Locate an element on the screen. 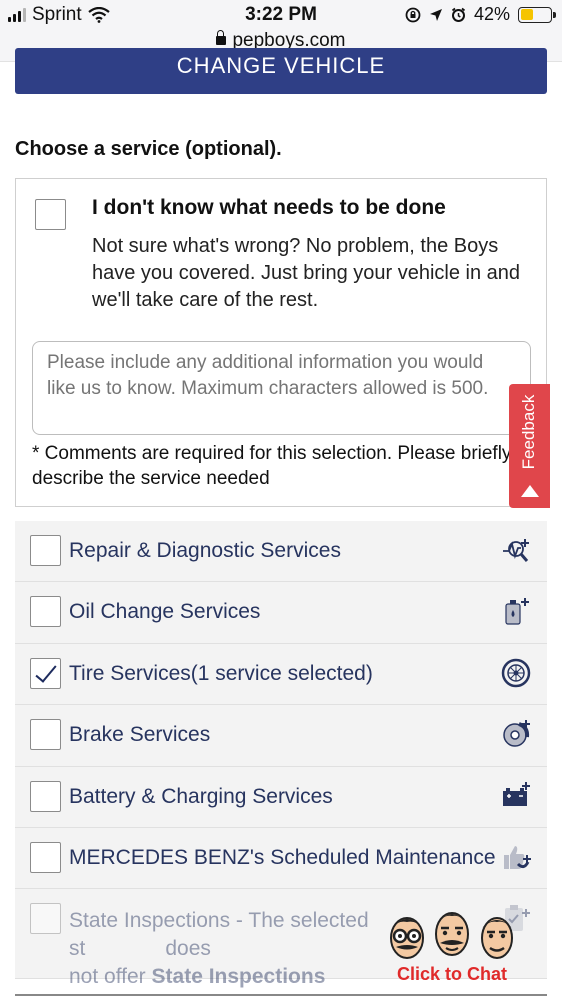 The width and height of the screenshot is (562, 1000). service-label: Tire Services(1 service selected) is located at coordinates (221, 673).